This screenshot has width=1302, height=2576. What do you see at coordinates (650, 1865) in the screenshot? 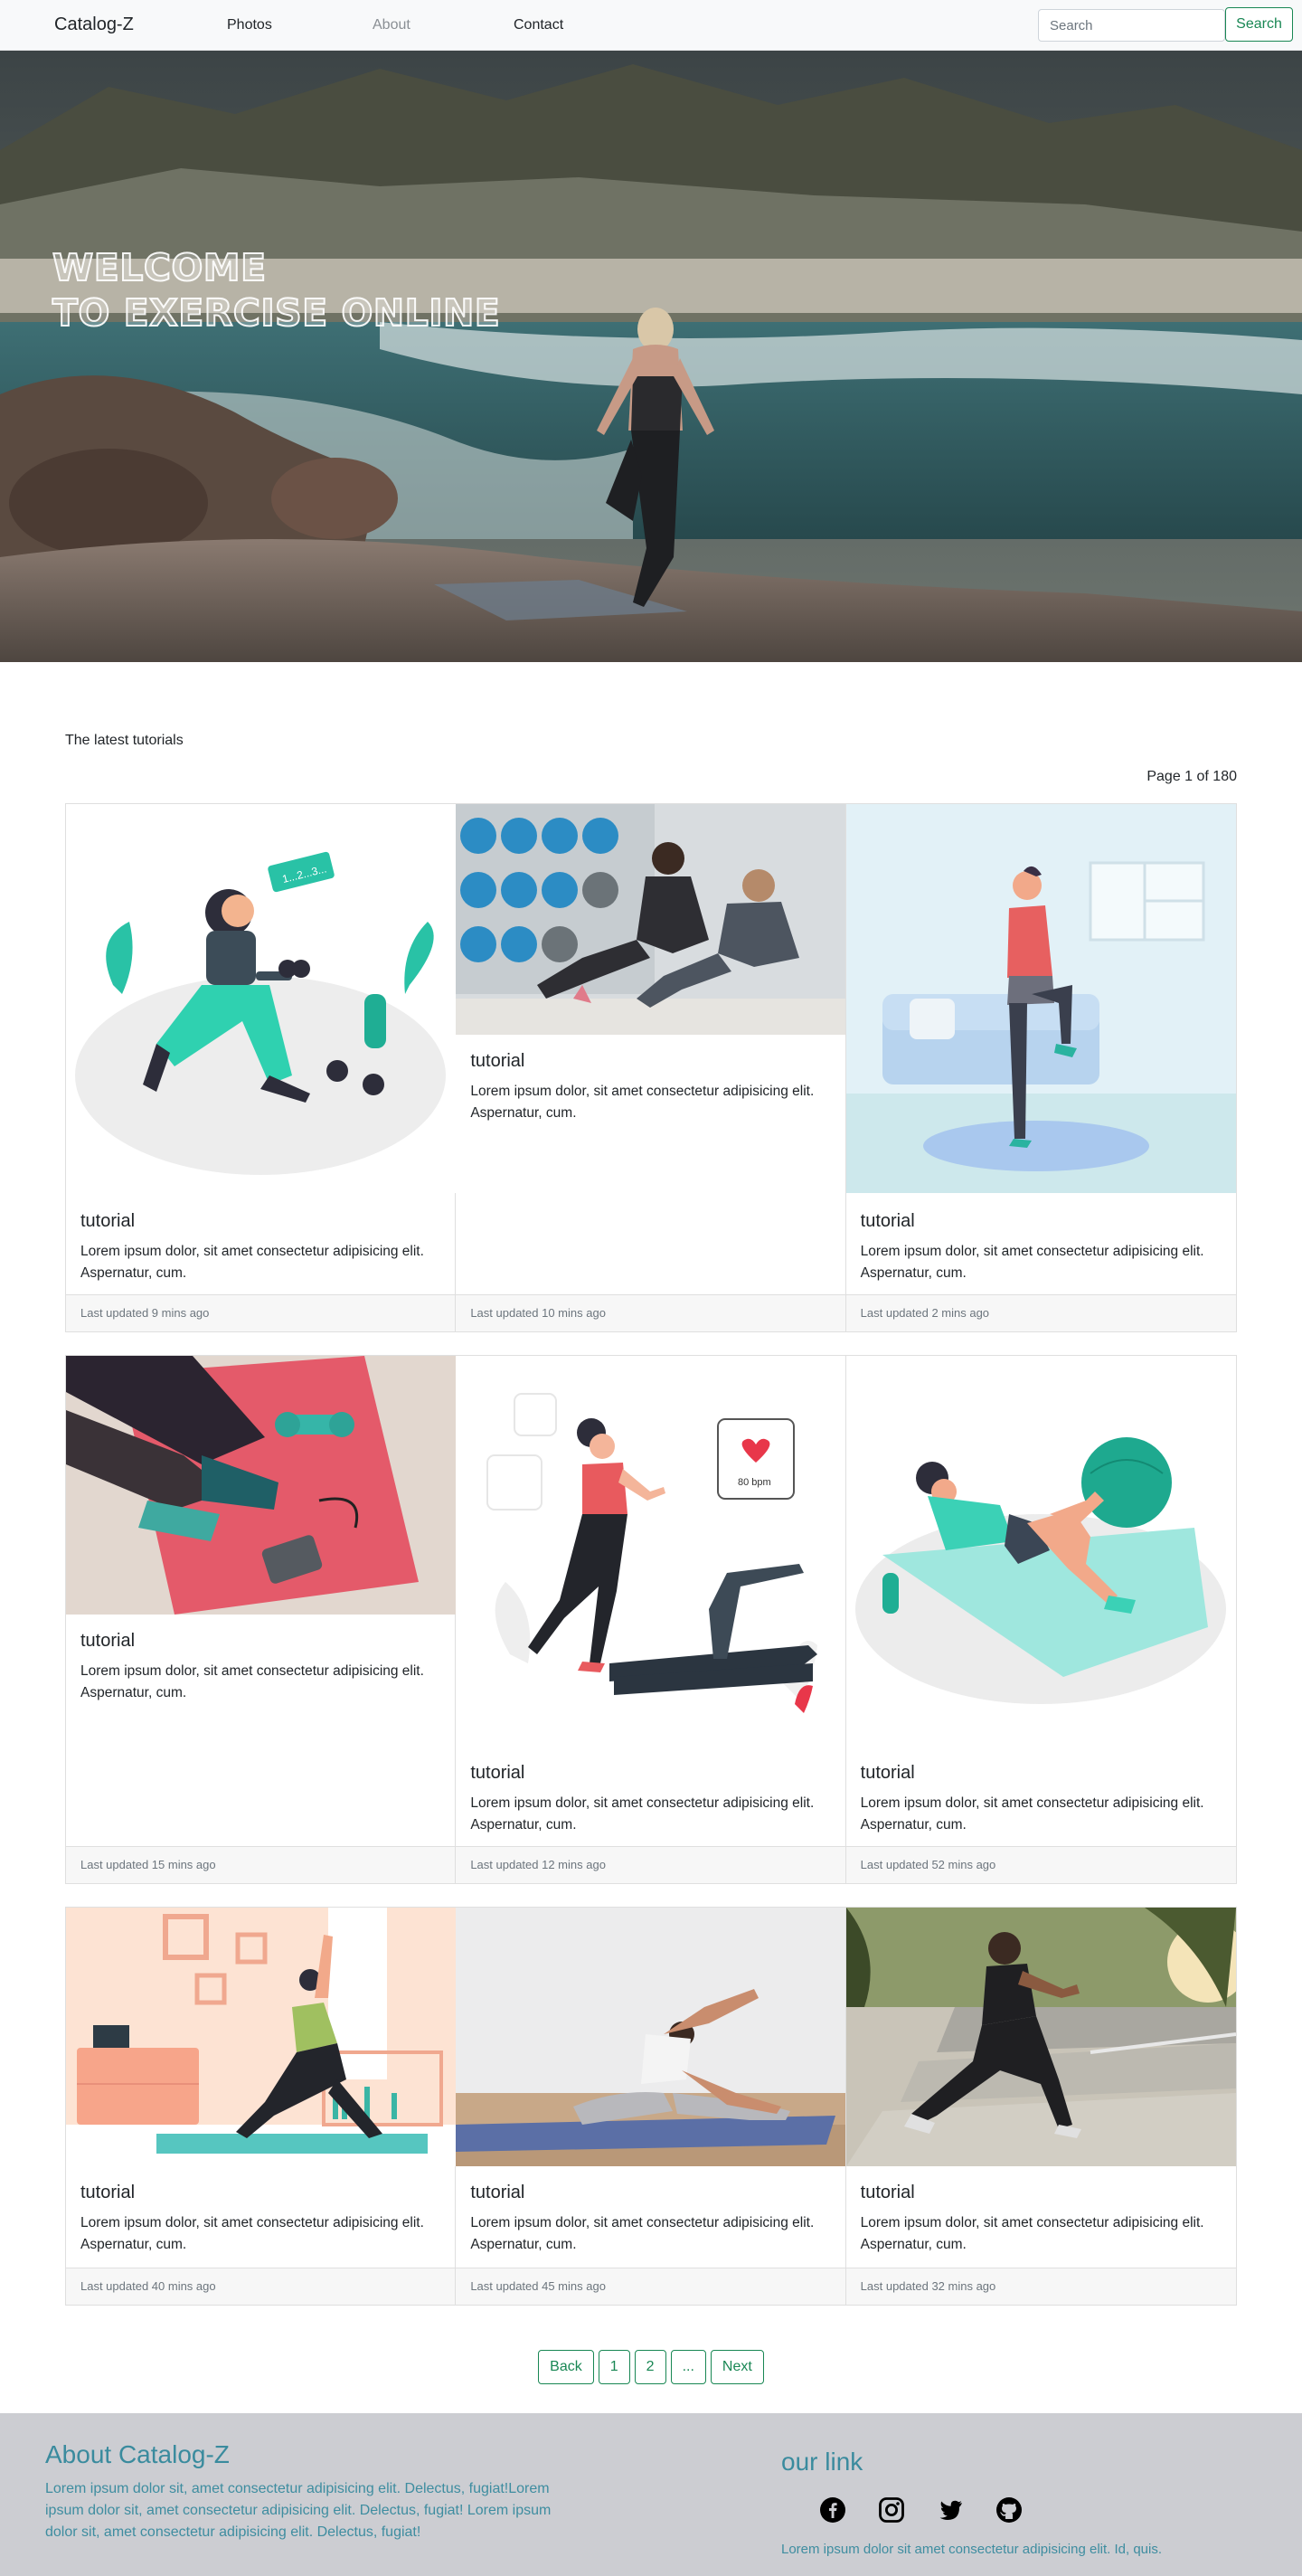
I see `card-footer: Last updated 12 mins ago` at bounding box center [650, 1865].